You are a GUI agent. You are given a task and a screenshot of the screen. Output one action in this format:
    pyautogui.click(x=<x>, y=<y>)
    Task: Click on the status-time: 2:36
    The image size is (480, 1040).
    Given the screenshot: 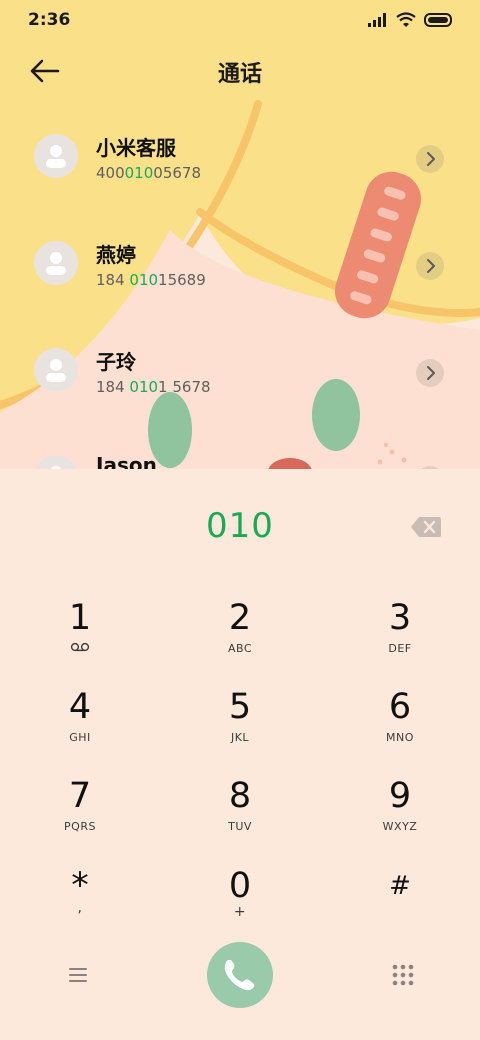 What is the action you would take?
    pyautogui.click(x=49, y=20)
    